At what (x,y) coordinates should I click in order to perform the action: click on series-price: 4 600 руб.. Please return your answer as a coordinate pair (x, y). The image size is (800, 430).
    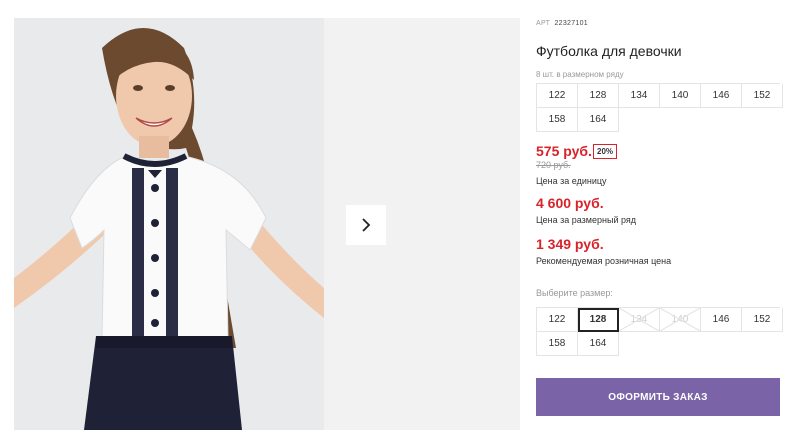
    Looking at the image, I should click on (570, 203).